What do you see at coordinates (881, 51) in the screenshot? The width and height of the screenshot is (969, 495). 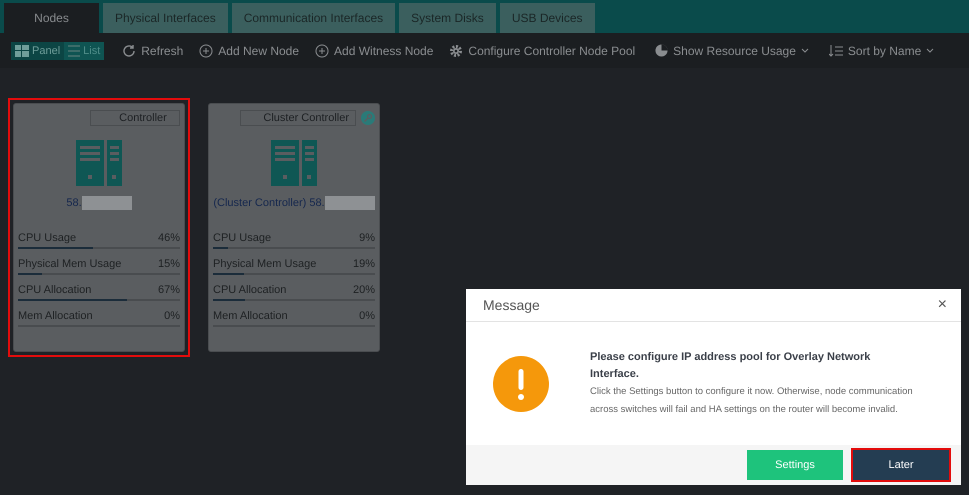 I see `toolbar-button: Sort by Name` at bounding box center [881, 51].